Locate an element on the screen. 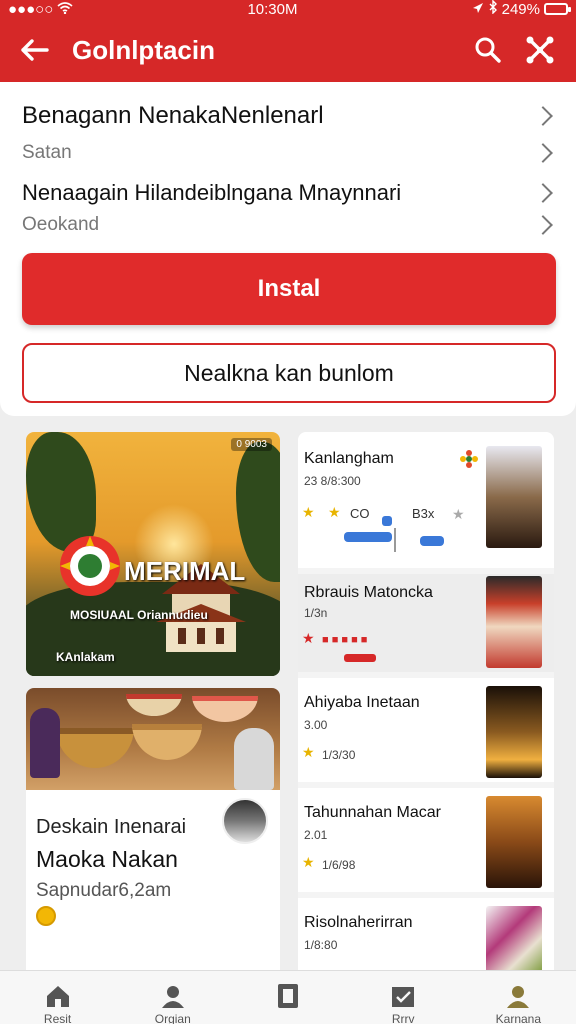 The width and height of the screenshot is (576, 1024). list-item-meta: 1/3n is located at coordinates (316, 613).